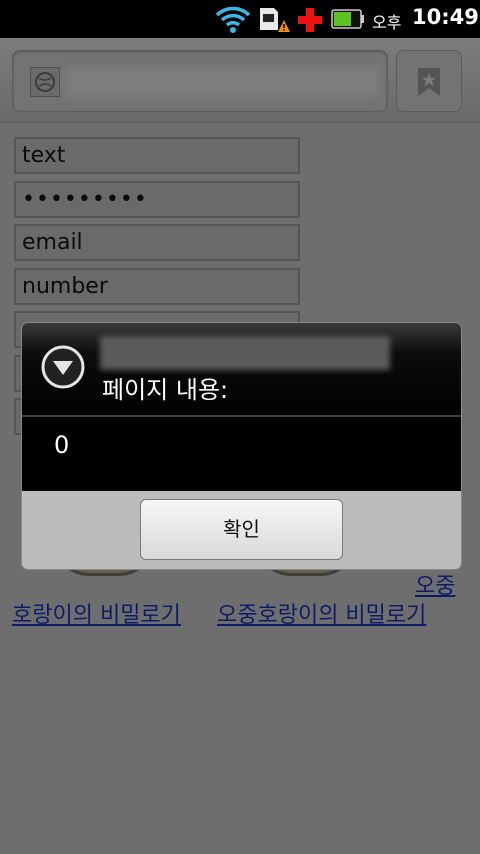 The width and height of the screenshot is (480, 854). What do you see at coordinates (233, 19) in the screenshot?
I see `wifi-icon` at bounding box center [233, 19].